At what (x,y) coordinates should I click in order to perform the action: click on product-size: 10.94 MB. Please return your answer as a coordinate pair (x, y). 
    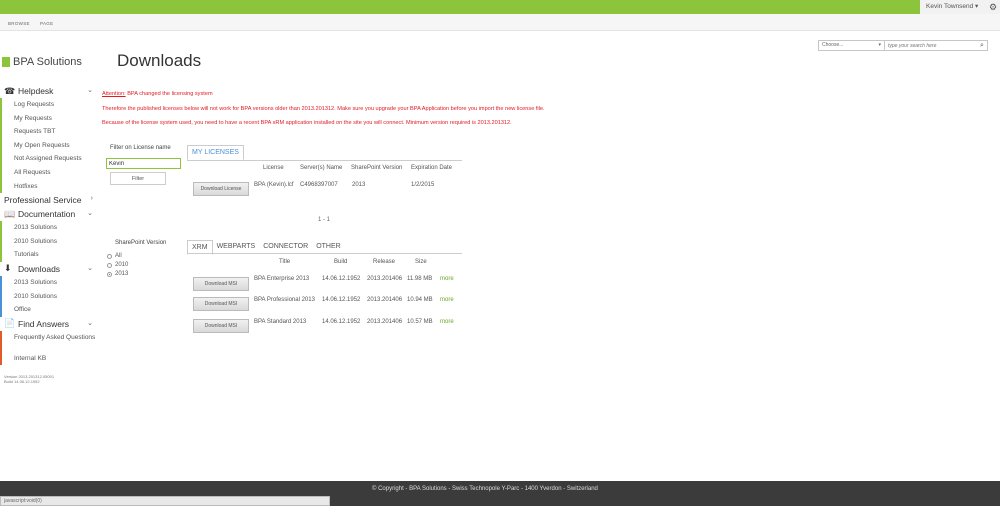
    Looking at the image, I should click on (420, 300).